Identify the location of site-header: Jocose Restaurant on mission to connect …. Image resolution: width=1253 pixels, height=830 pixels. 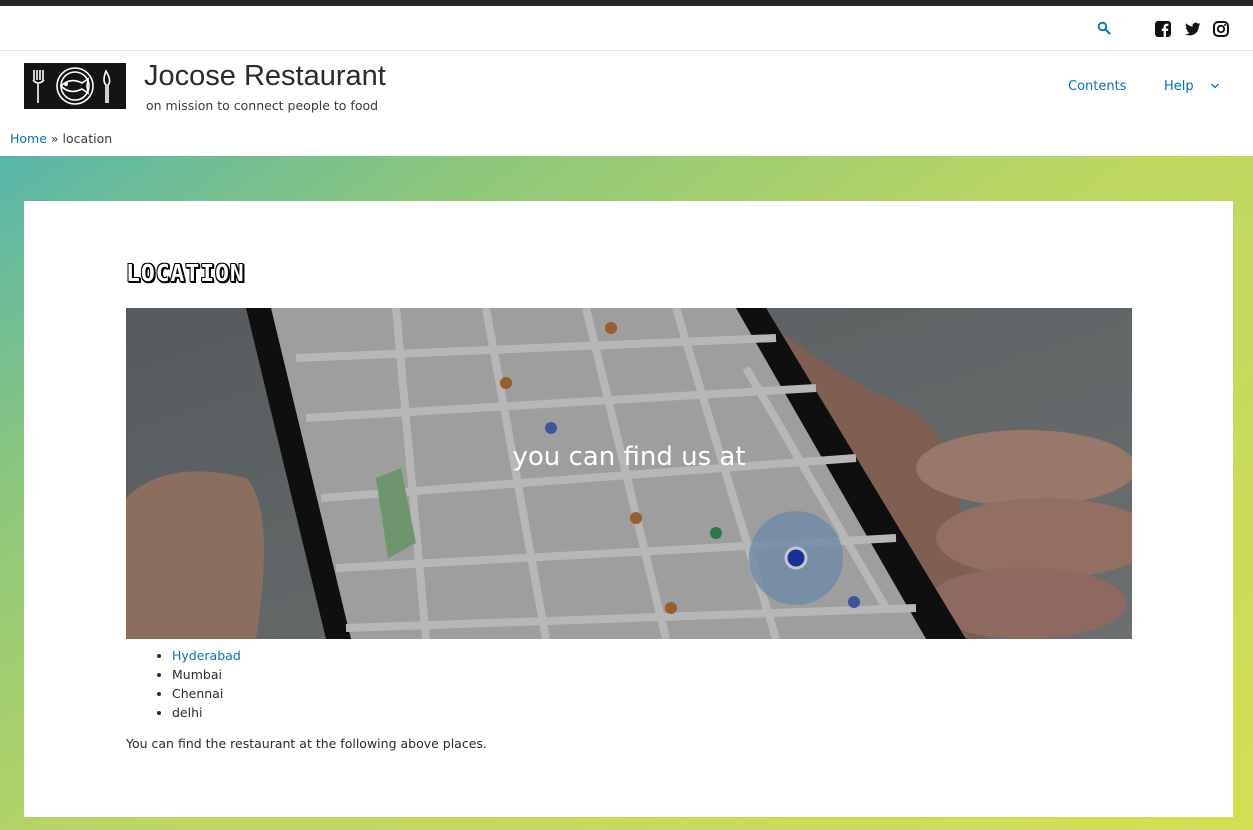
(626, 86).